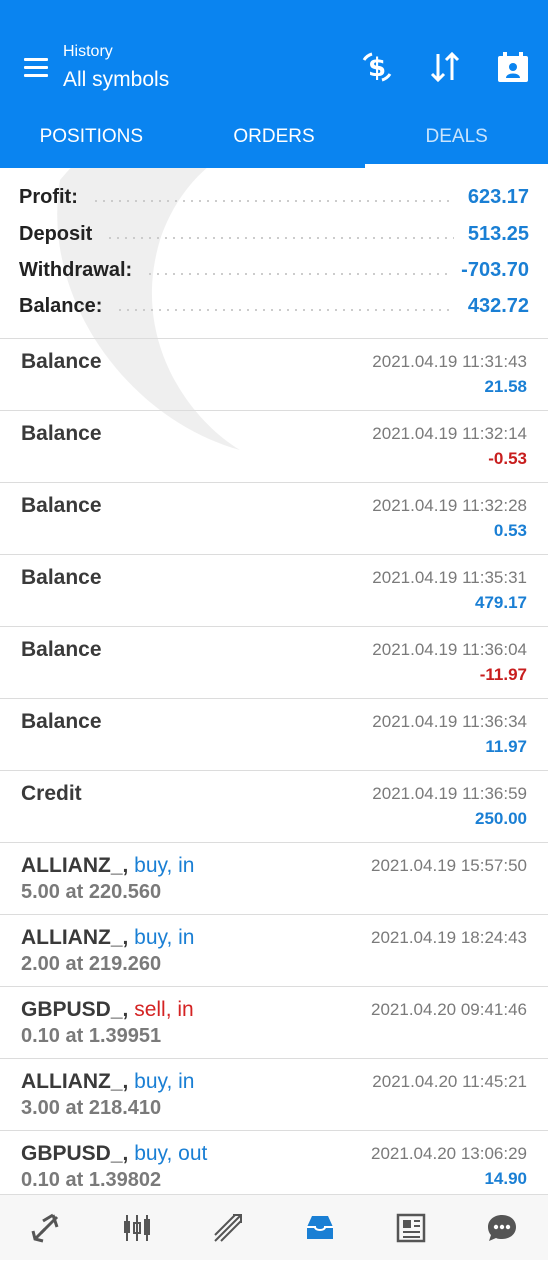 Image resolution: width=548 pixels, height=1280 pixels. What do you see at coordinates (274, 306) in the screenshot?
I see `summary-row-balance: Balance: 432.72` at bounding box center [274, 306].